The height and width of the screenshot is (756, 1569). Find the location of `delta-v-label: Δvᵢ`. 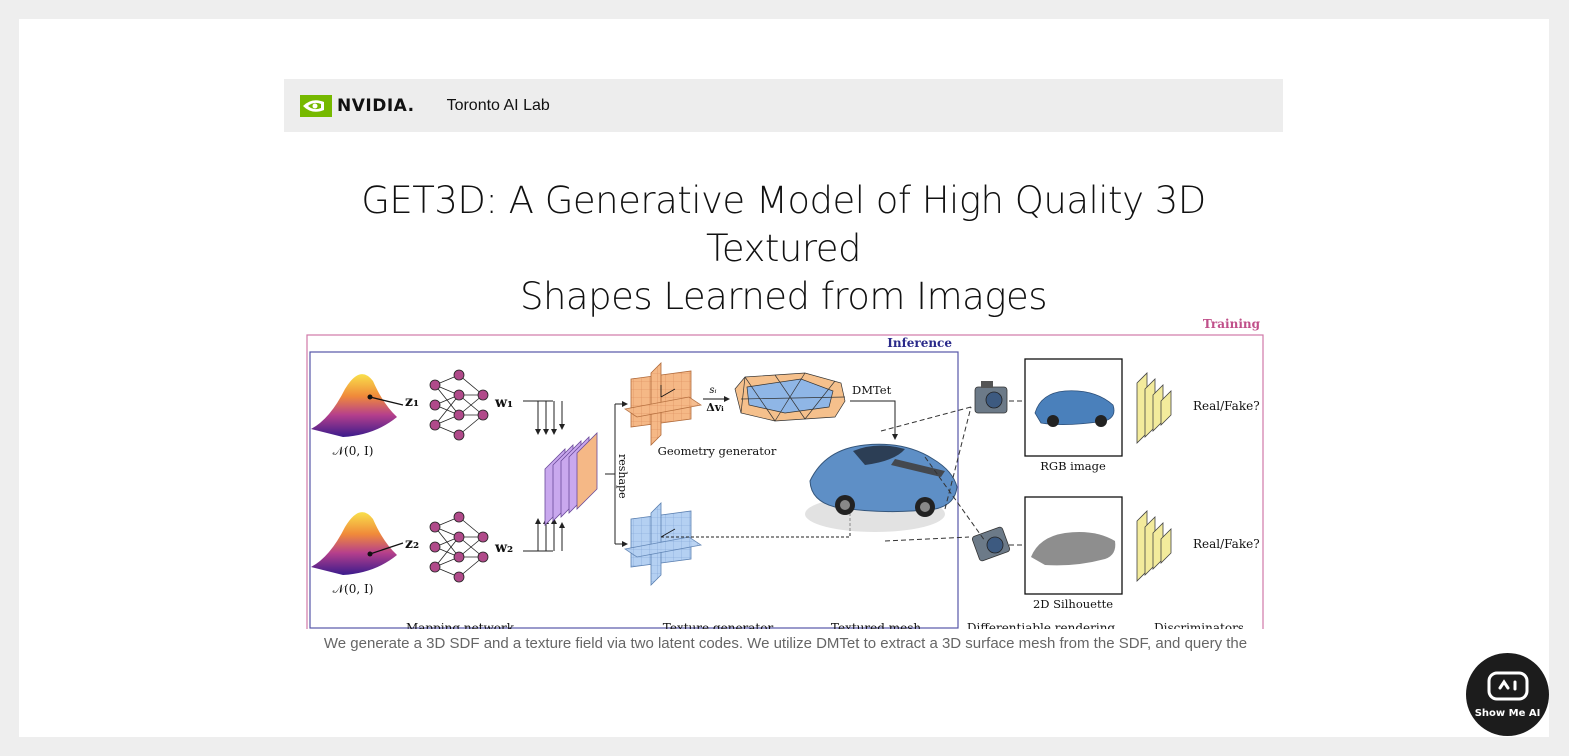

delta-v-label: Δvᵢ is located at coordinates (715, 407).